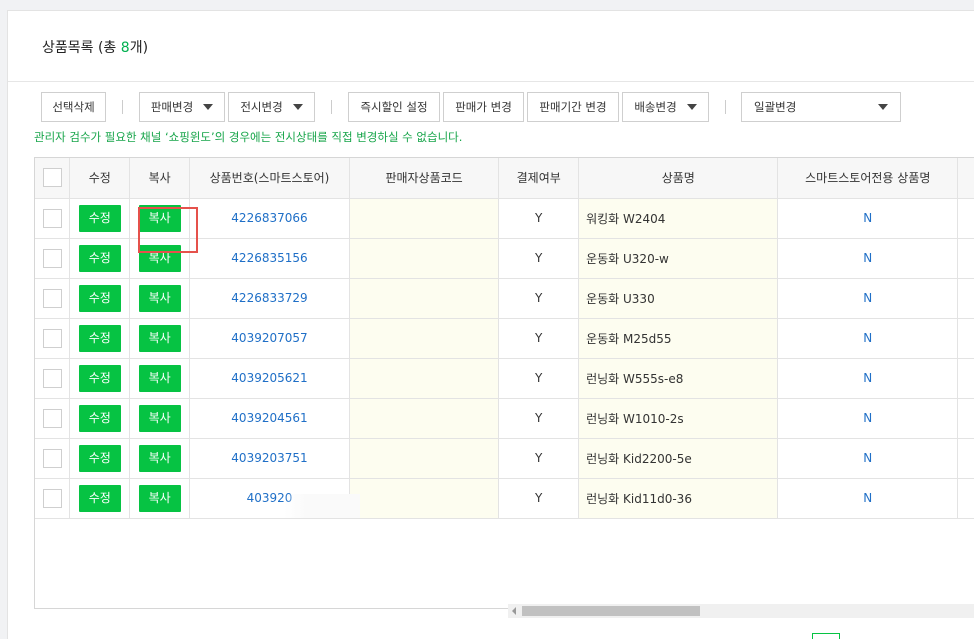  What do you see at coordinates (775, 107) in the screenshot?
I see `bulk-change-label: 일괄변경` at bounding box center [775, 107].